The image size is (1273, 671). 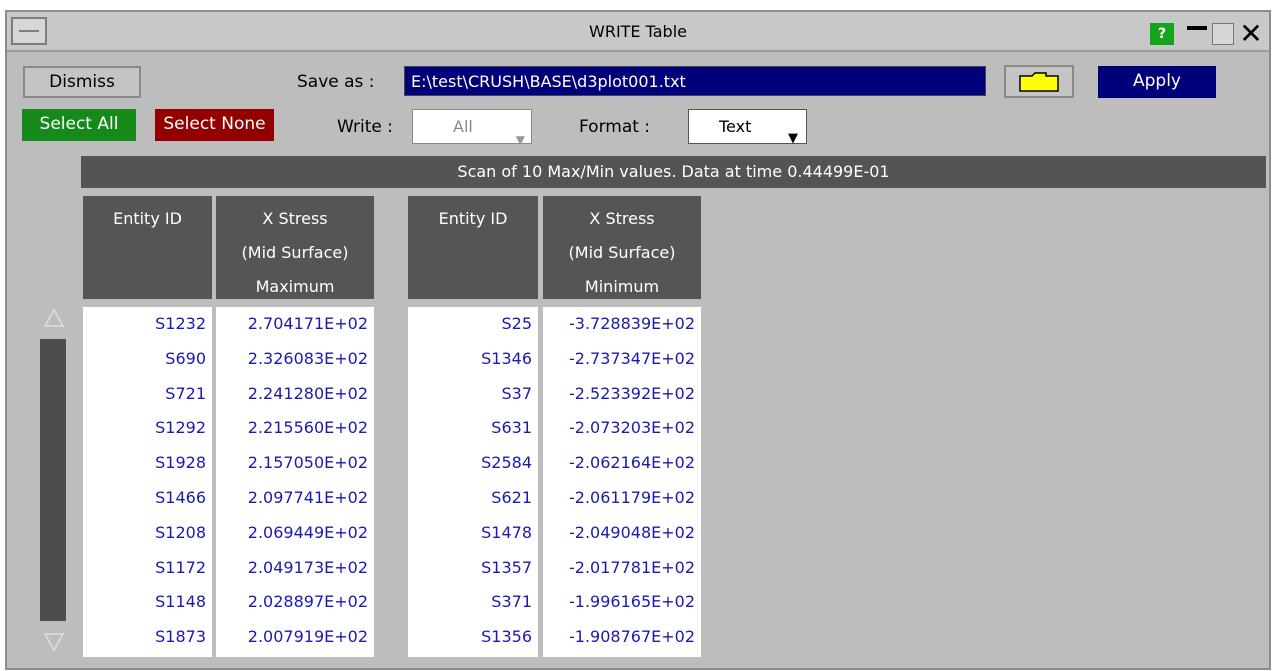 What do you see at coordinates (1251, 34) in the screenshot?
I see `close-icon: ✕` at bounding box center [1251, 34].